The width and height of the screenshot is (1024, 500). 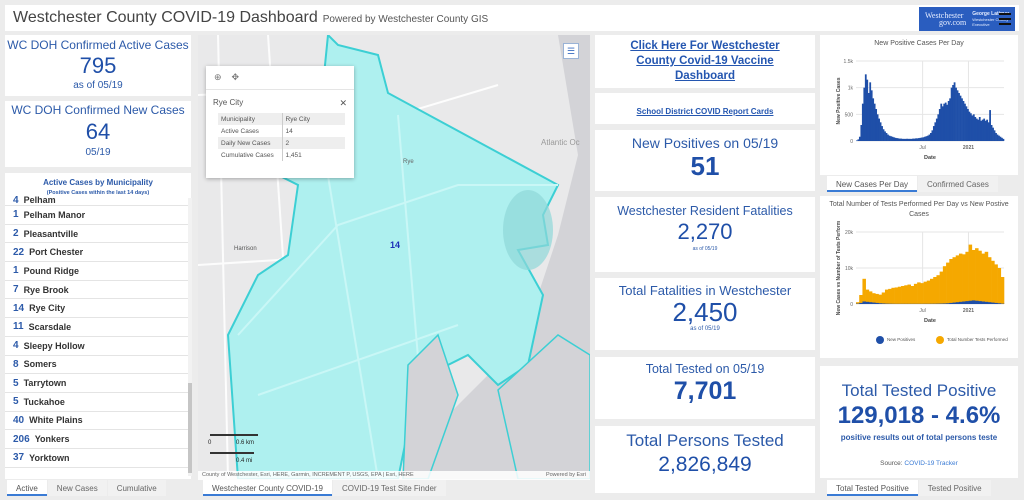 I want to click on municipality-name: Yorktown, so click(x=49, y=457).